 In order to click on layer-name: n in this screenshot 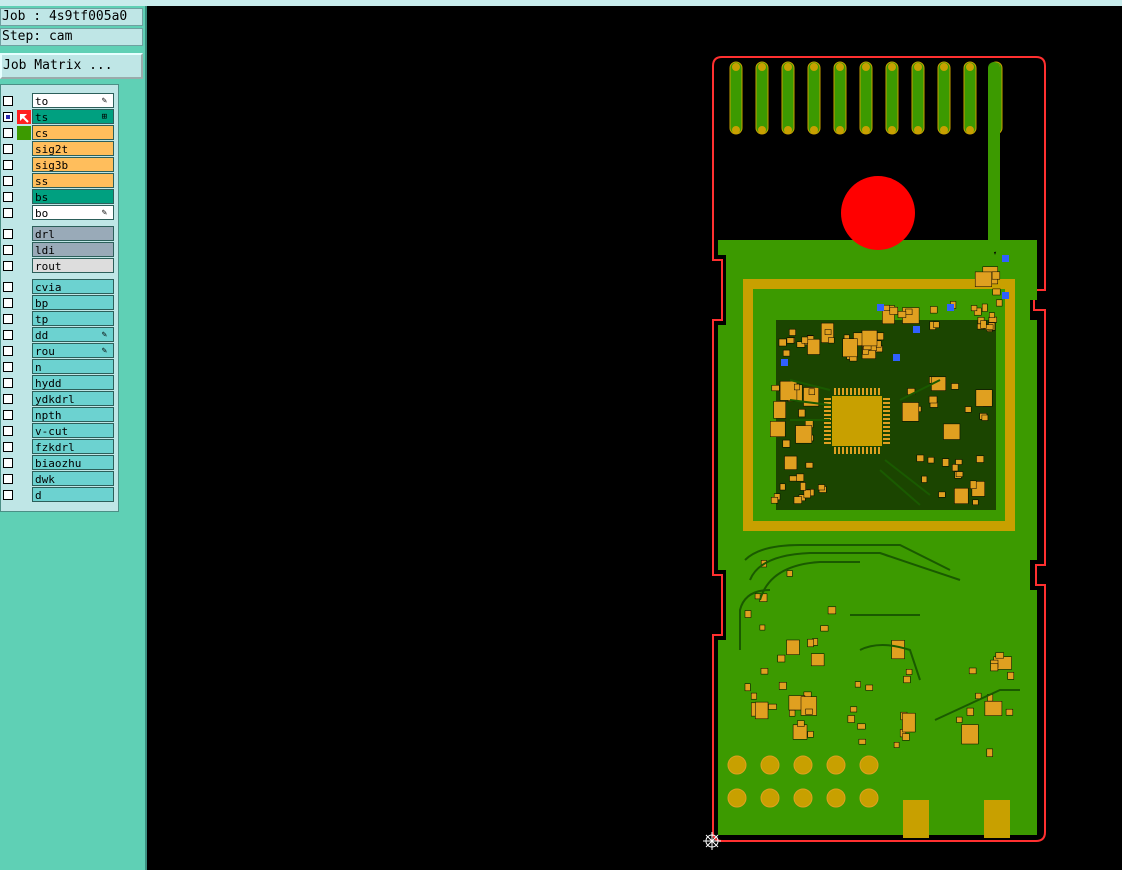, I will do `click(73, 366)`.